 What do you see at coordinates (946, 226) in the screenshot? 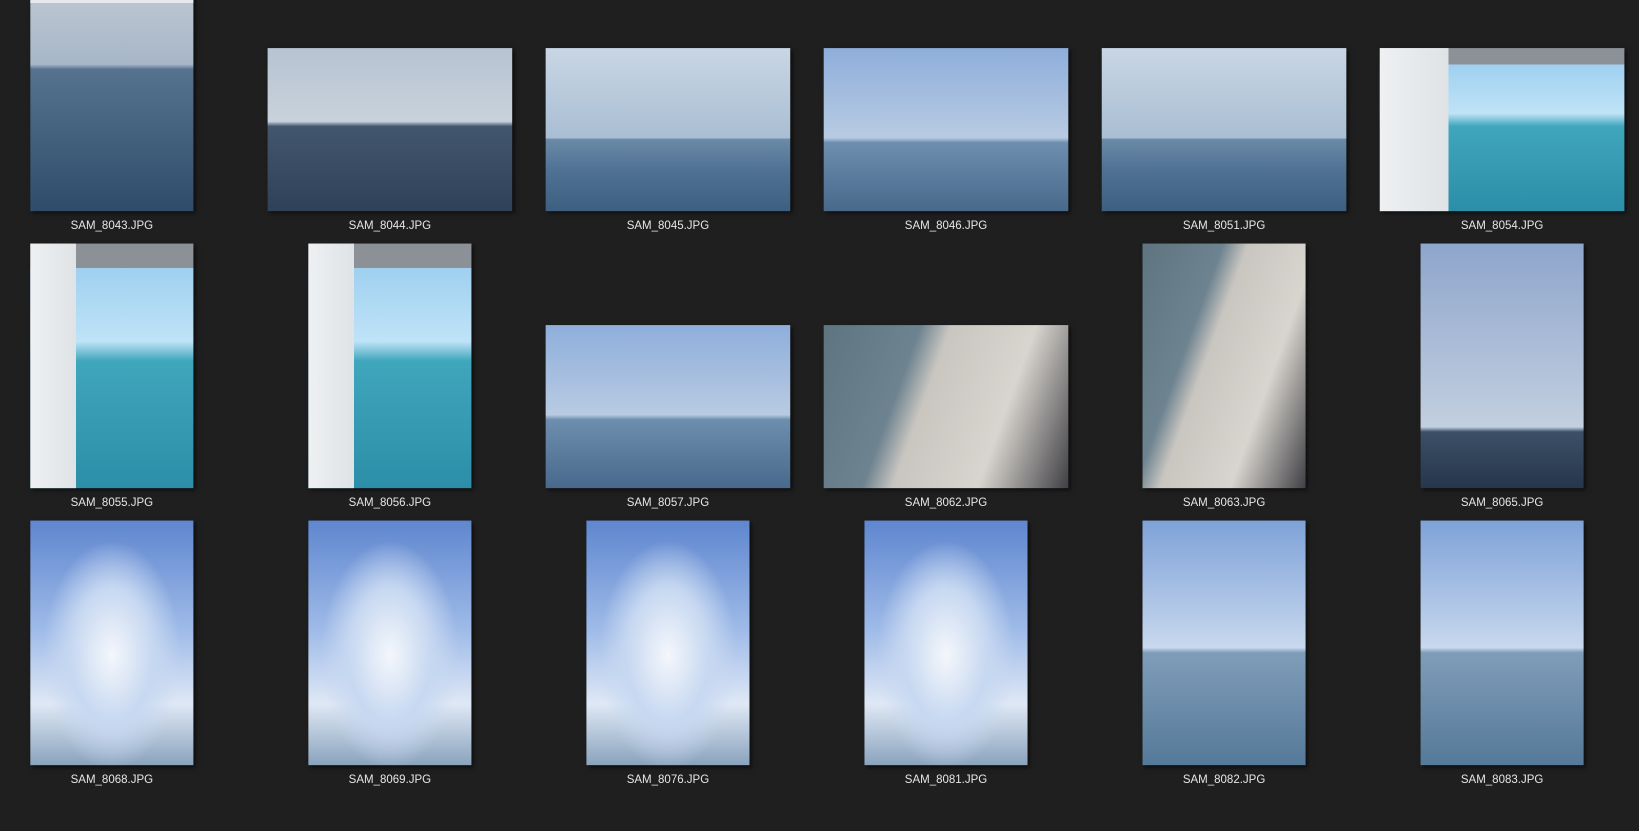
I see `file-name-label: SAM_8046.JPG` at bounding box center [946, 226].